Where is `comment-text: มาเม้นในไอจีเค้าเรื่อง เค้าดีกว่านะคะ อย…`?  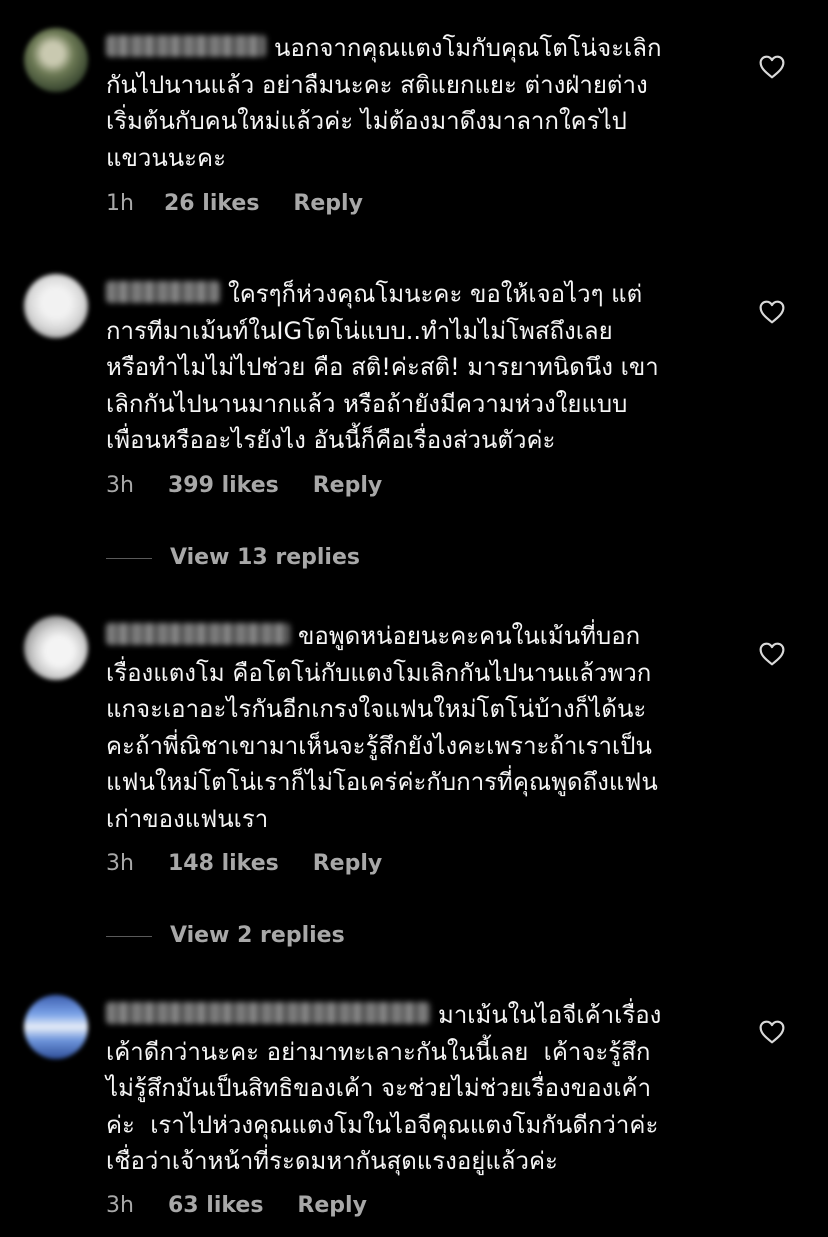 comment-text: มาเม้นในไอจีเค้าเรื่อง เค้าดีกว่านะคะ อย… is located at coordinates (426, 1088).